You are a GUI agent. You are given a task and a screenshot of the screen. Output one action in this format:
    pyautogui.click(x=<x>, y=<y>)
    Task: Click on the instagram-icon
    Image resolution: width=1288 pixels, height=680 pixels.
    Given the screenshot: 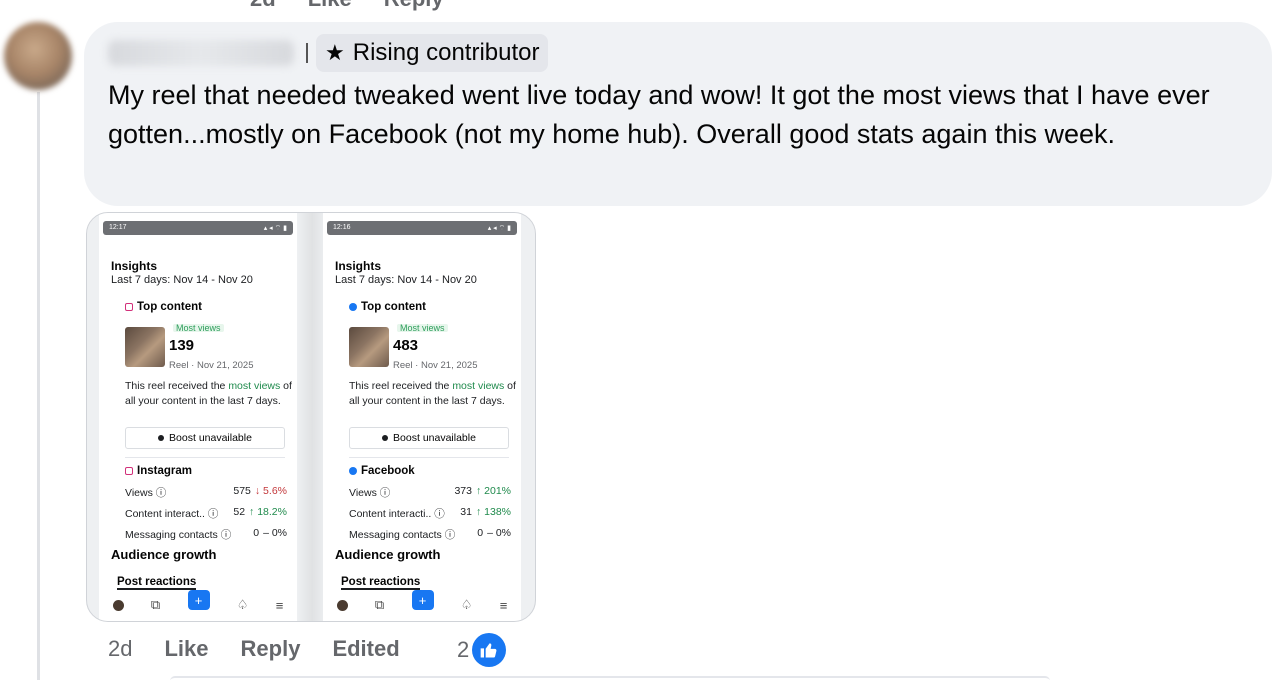 What is the action you would take?
    pyautogui.click(x=129, y=471)
    